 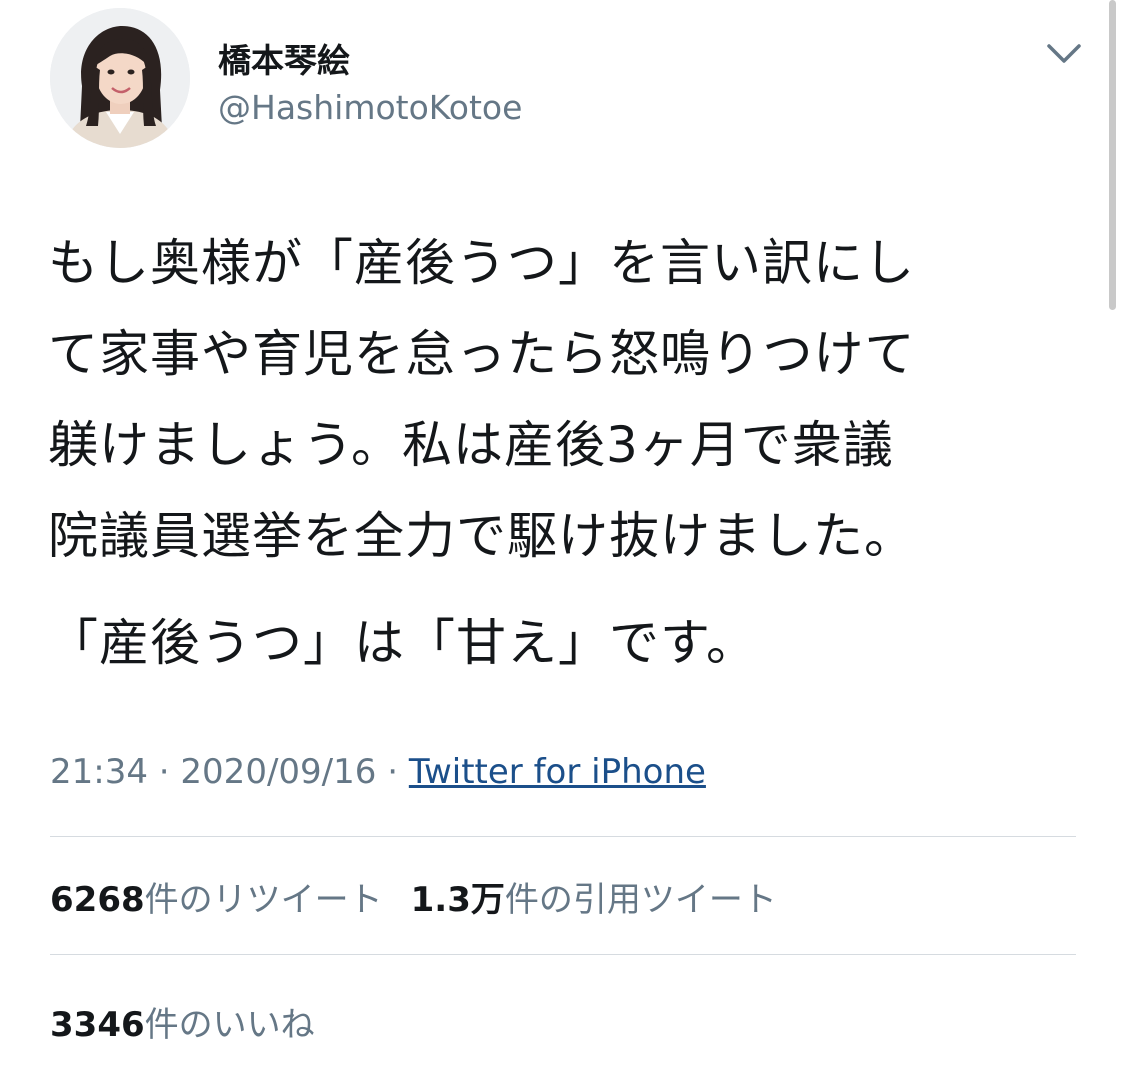 What do you see at coordinates (471, 445) in the screenshot?
I see `tweet-line: 躾けましょう。私は産後3ヶ月で衆議` at bounding box center [471, 445].